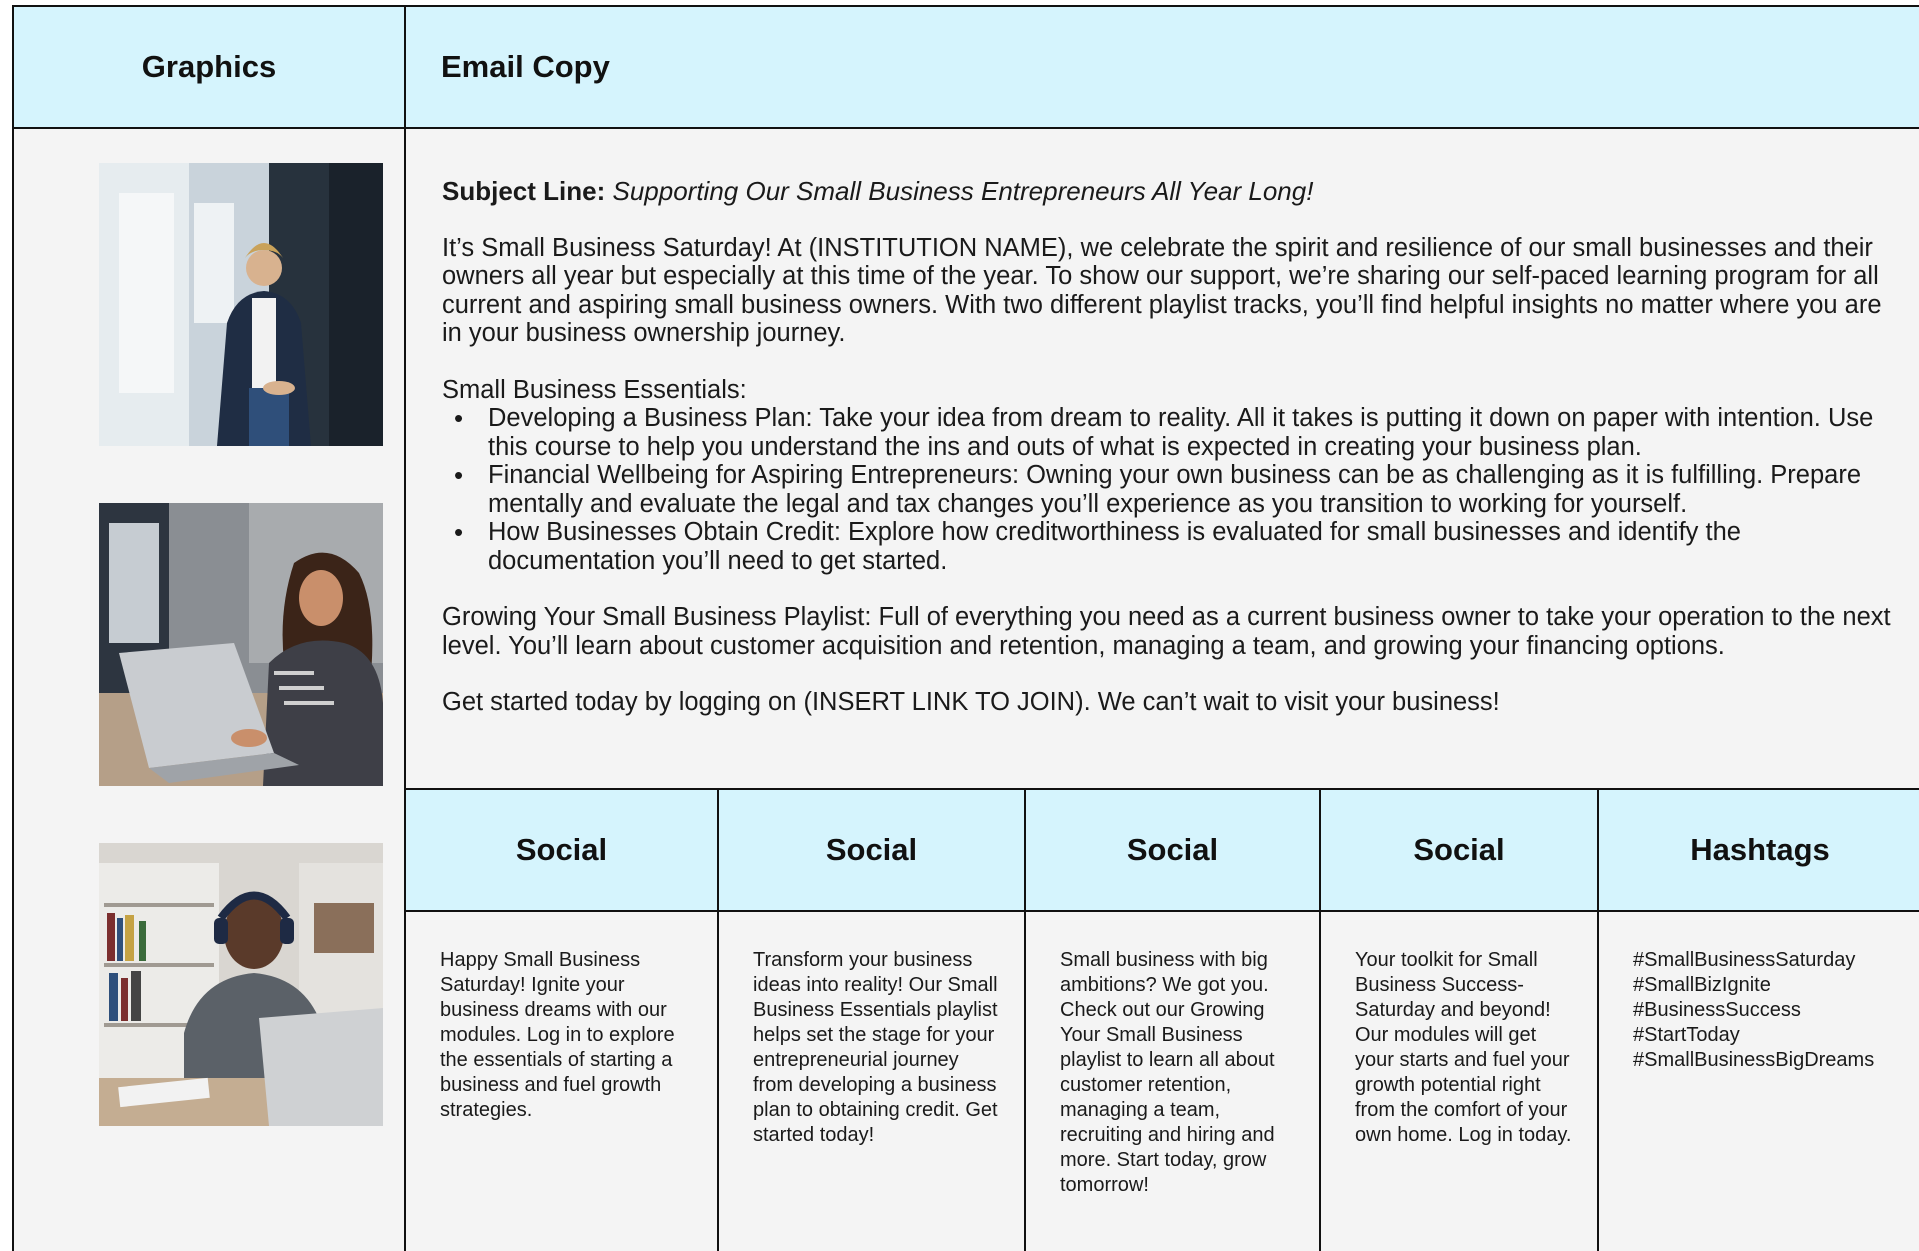 This screenshot has height=1251, width=1919. What do you see at coordinates (594, 389) in the screenshot?
I see `essentials-title: Small Business Essentials:` at bounding box center [594, 389].